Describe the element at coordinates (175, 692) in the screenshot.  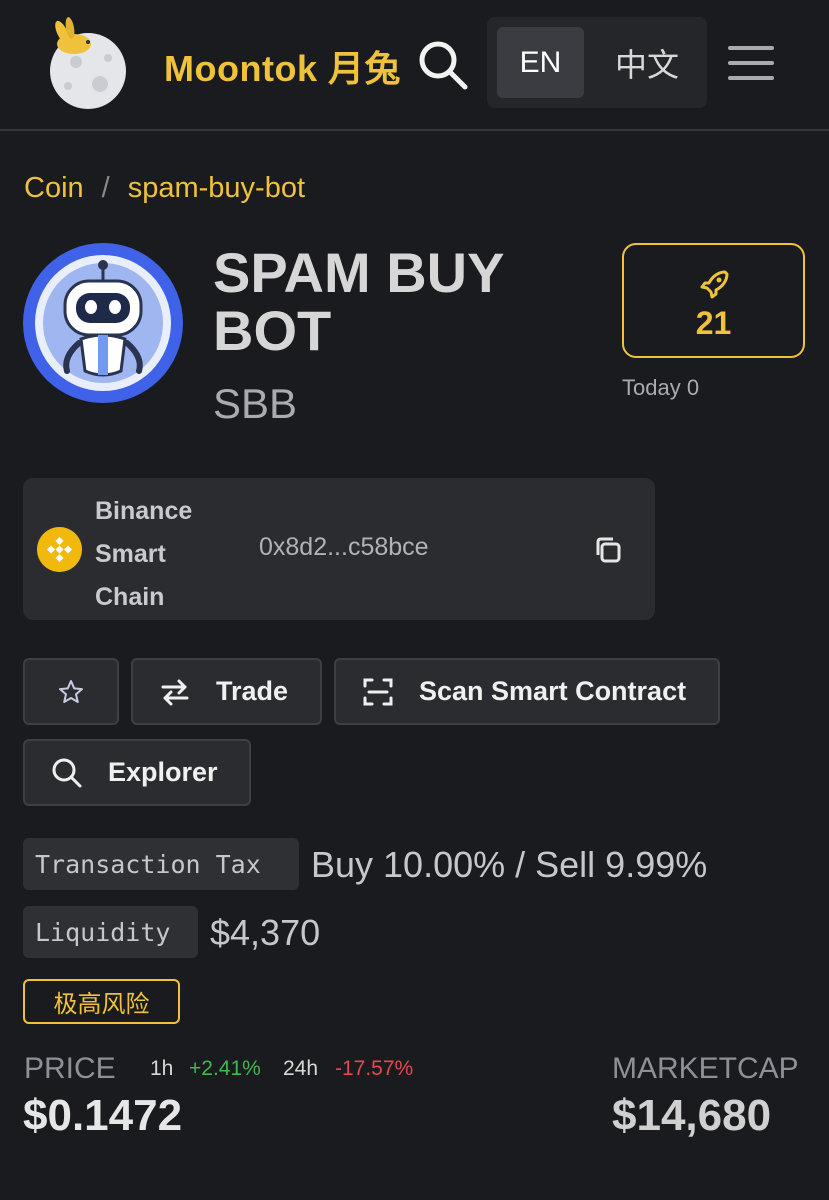
I see `swap-arrows-icon` at that location.